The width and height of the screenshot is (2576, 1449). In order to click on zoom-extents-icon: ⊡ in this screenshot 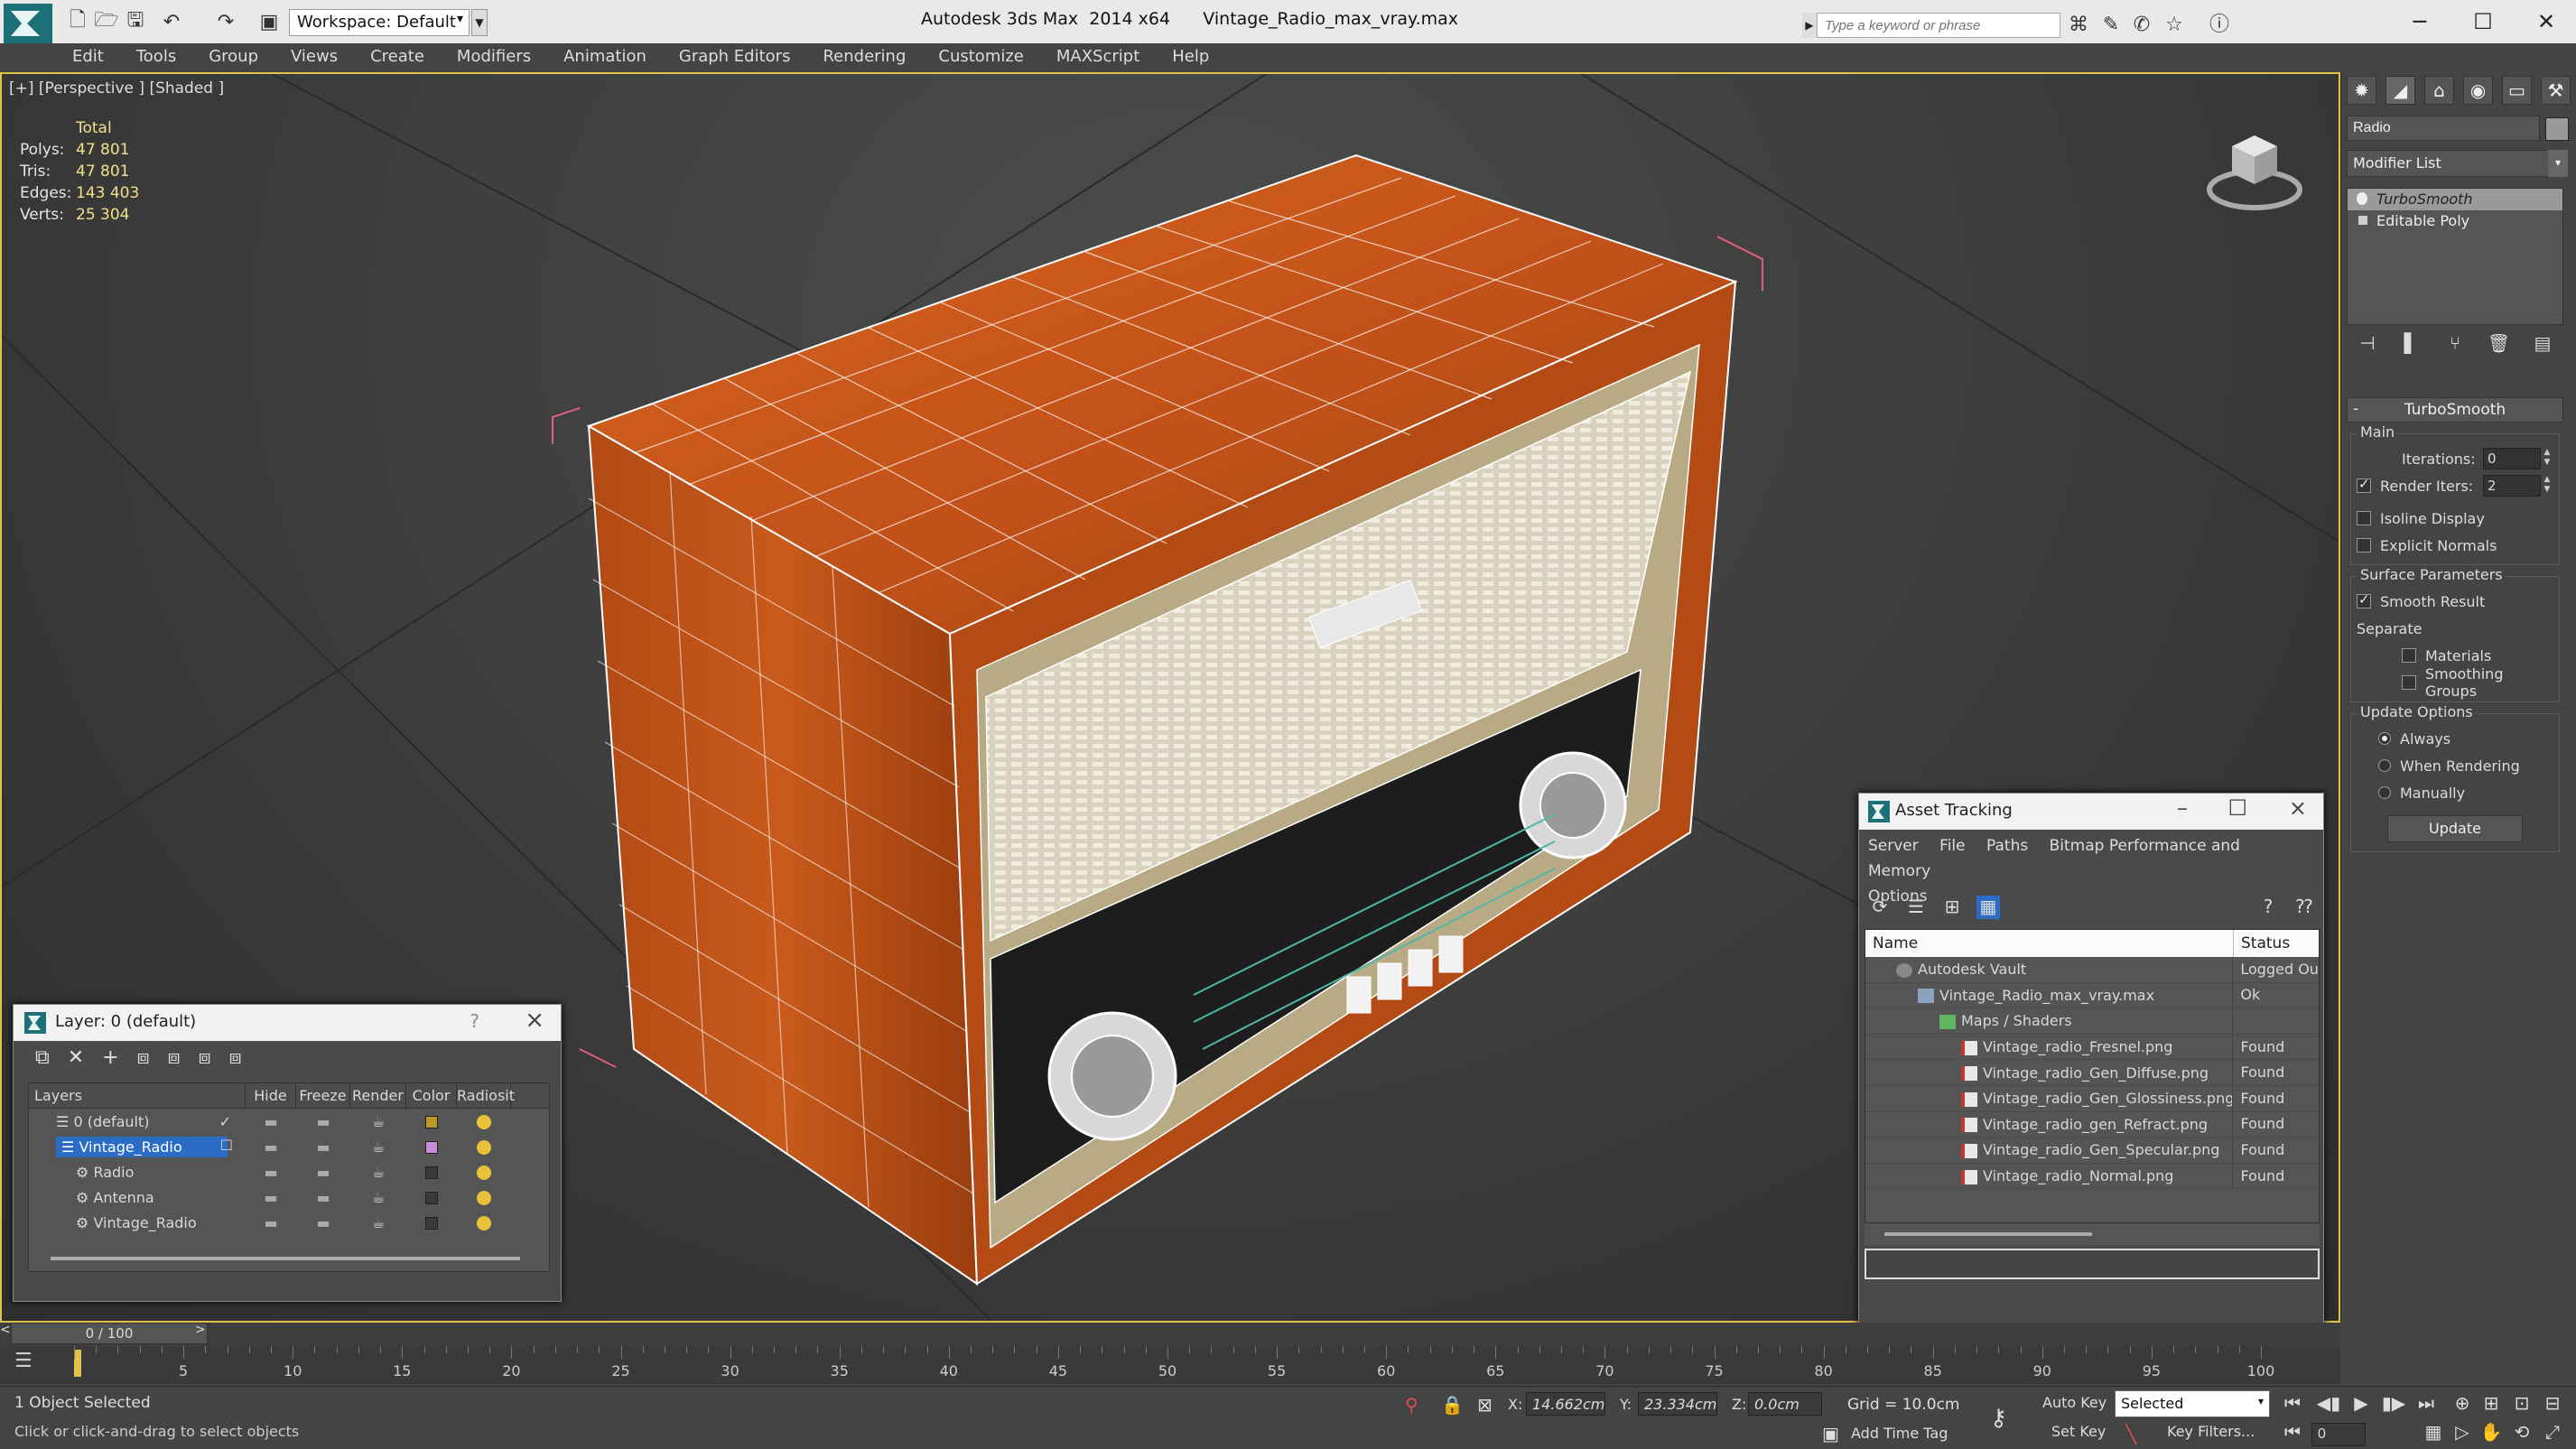, I will do `click(2521, 1404)`.